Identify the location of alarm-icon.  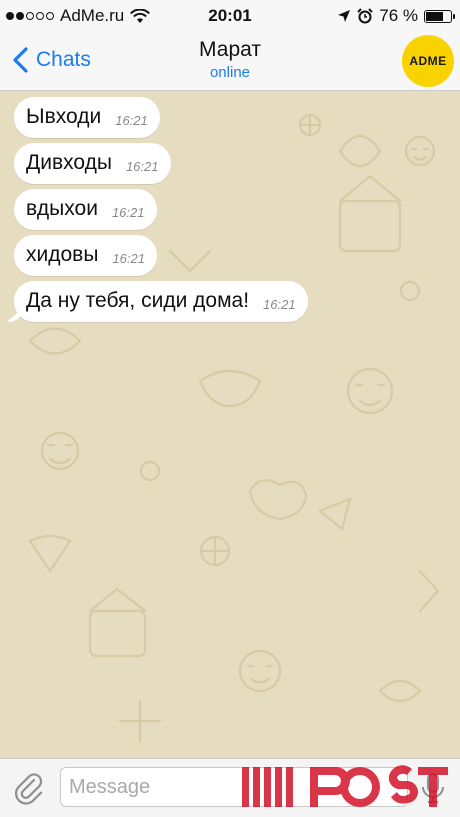
(365, 16).